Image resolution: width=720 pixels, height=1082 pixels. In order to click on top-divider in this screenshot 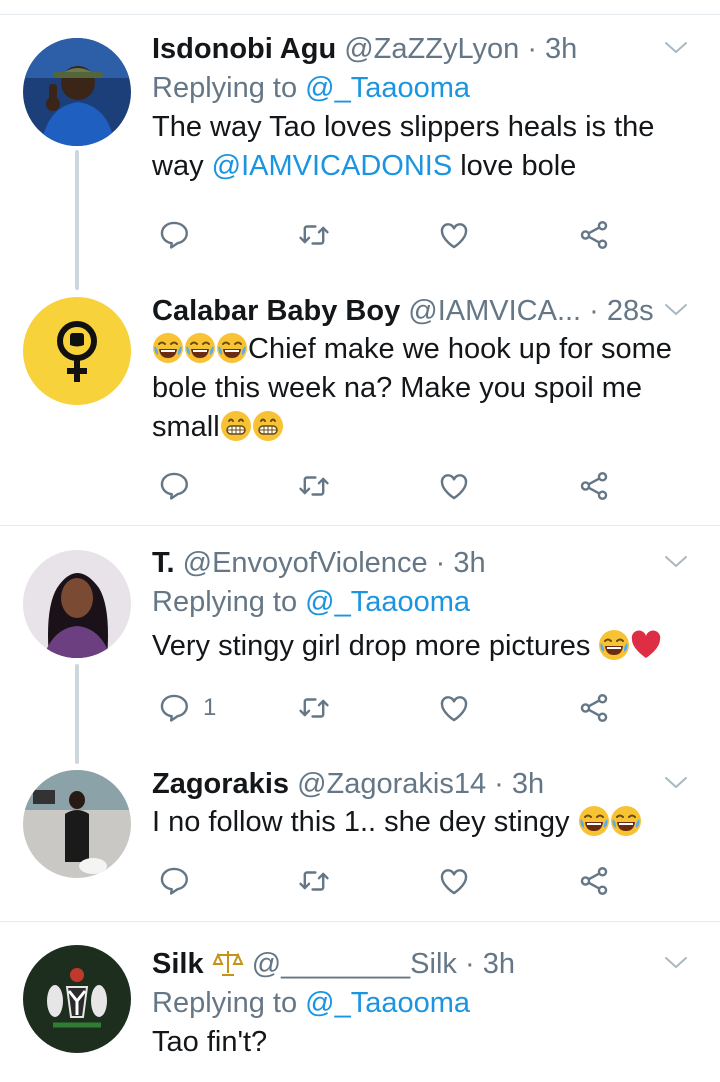, I will do `click(360, 7)`.